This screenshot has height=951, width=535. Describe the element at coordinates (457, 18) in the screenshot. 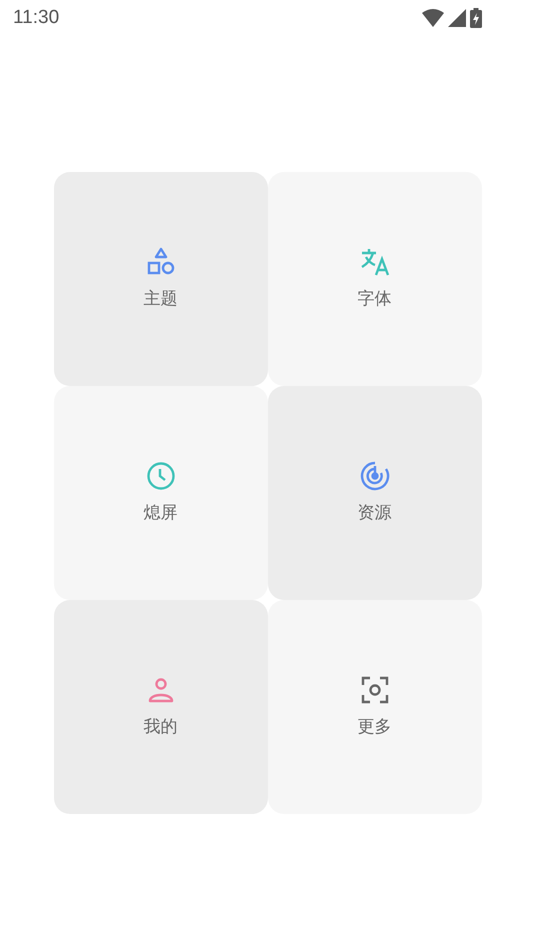

I see `signal-icon` at that location.